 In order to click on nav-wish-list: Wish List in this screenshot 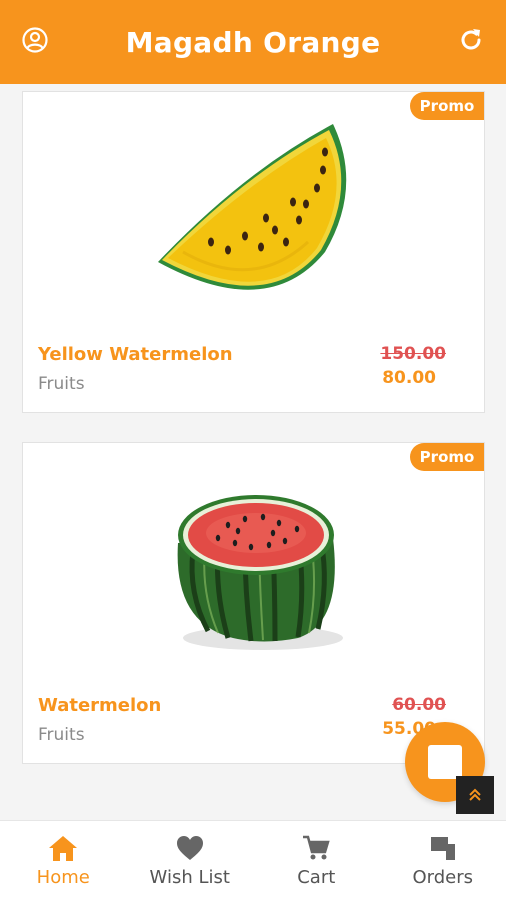, I will do `click(190, 860)`.